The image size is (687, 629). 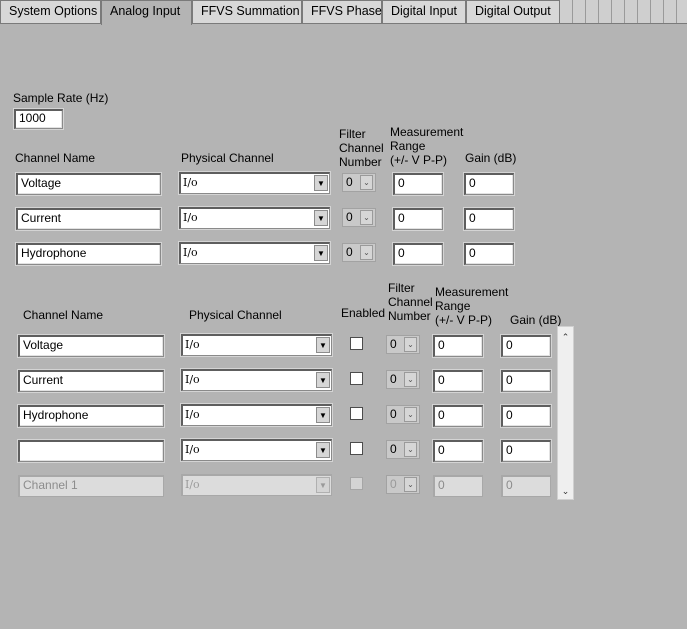 I want to click on top-row-2-channel-name: Hydrophone, so click(x=88, y=254).